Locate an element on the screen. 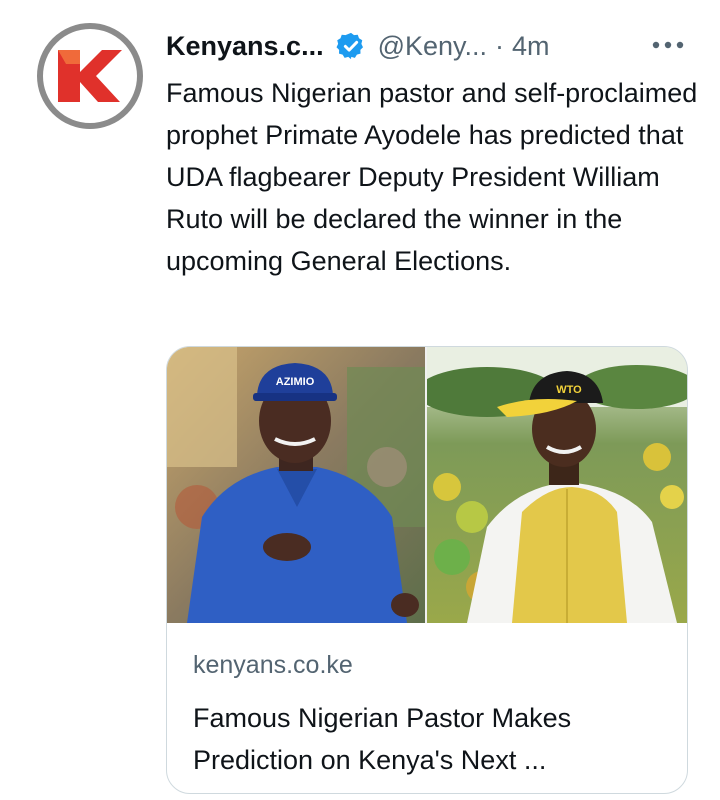  right-photo: WTO is located at coordinates (557, 485).